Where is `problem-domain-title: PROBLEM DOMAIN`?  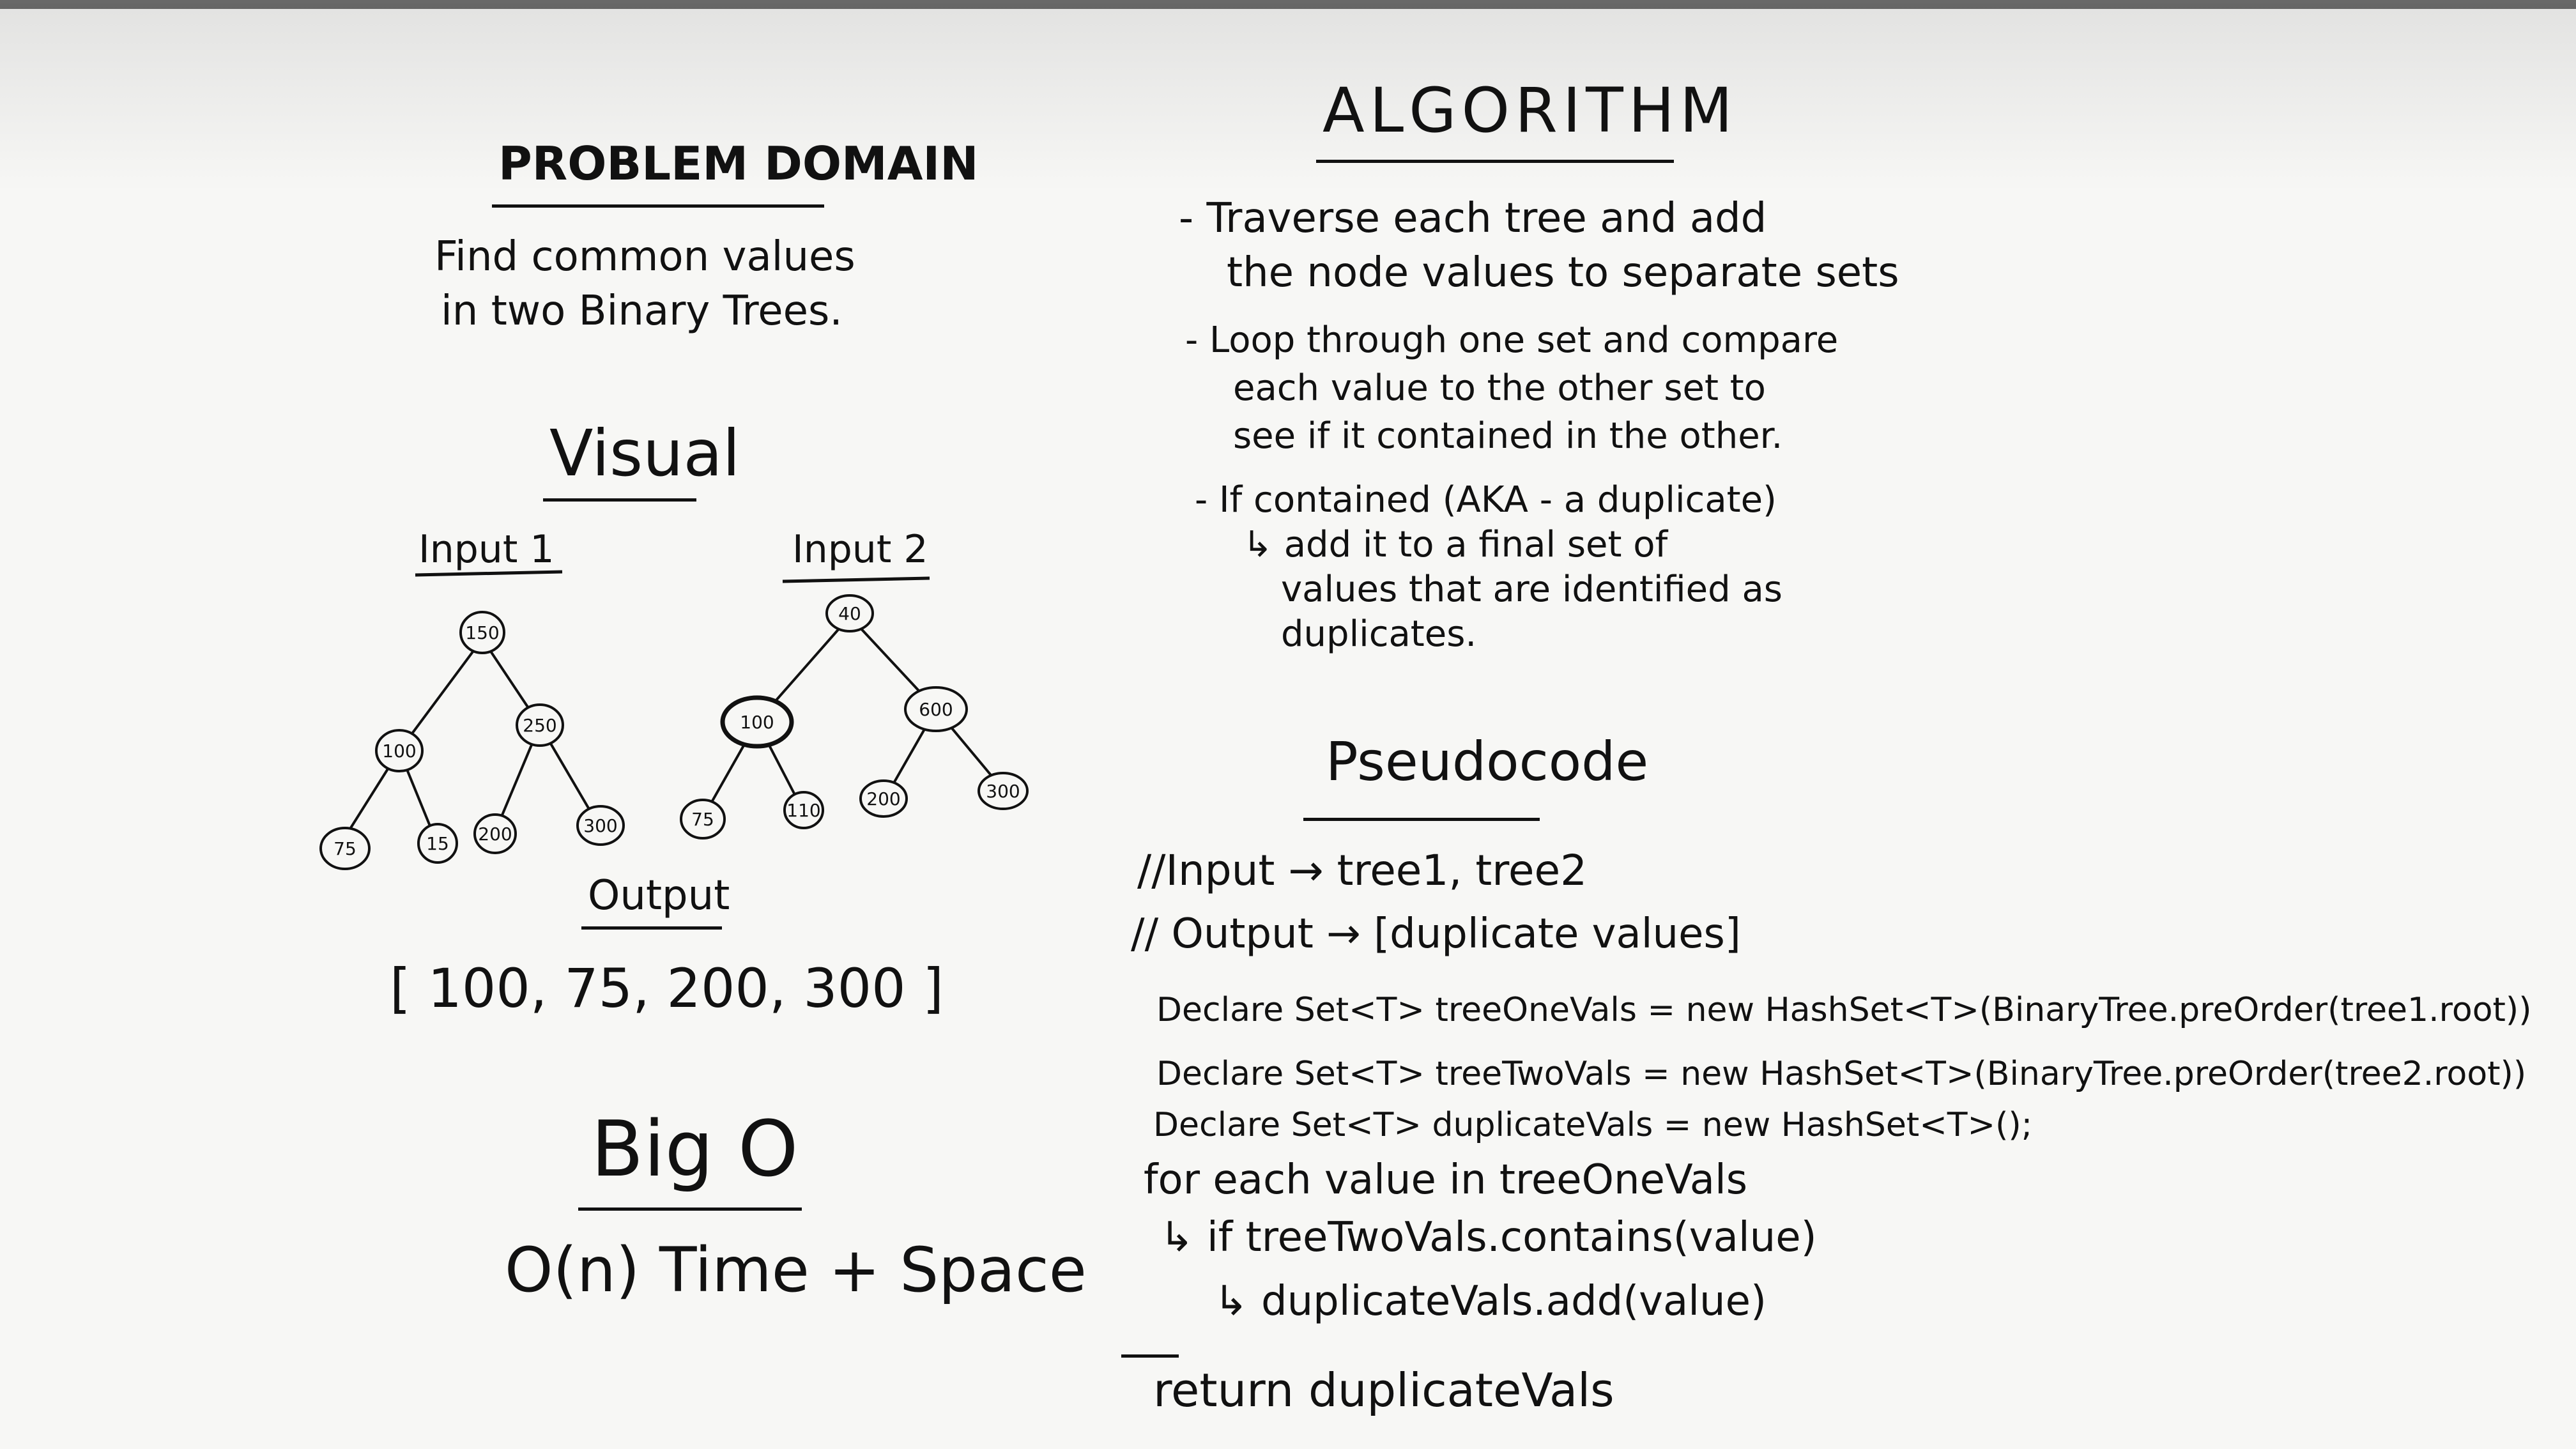 problem-domain-title: PROBLEM DOMAIN is located at coordinates (738, 163).